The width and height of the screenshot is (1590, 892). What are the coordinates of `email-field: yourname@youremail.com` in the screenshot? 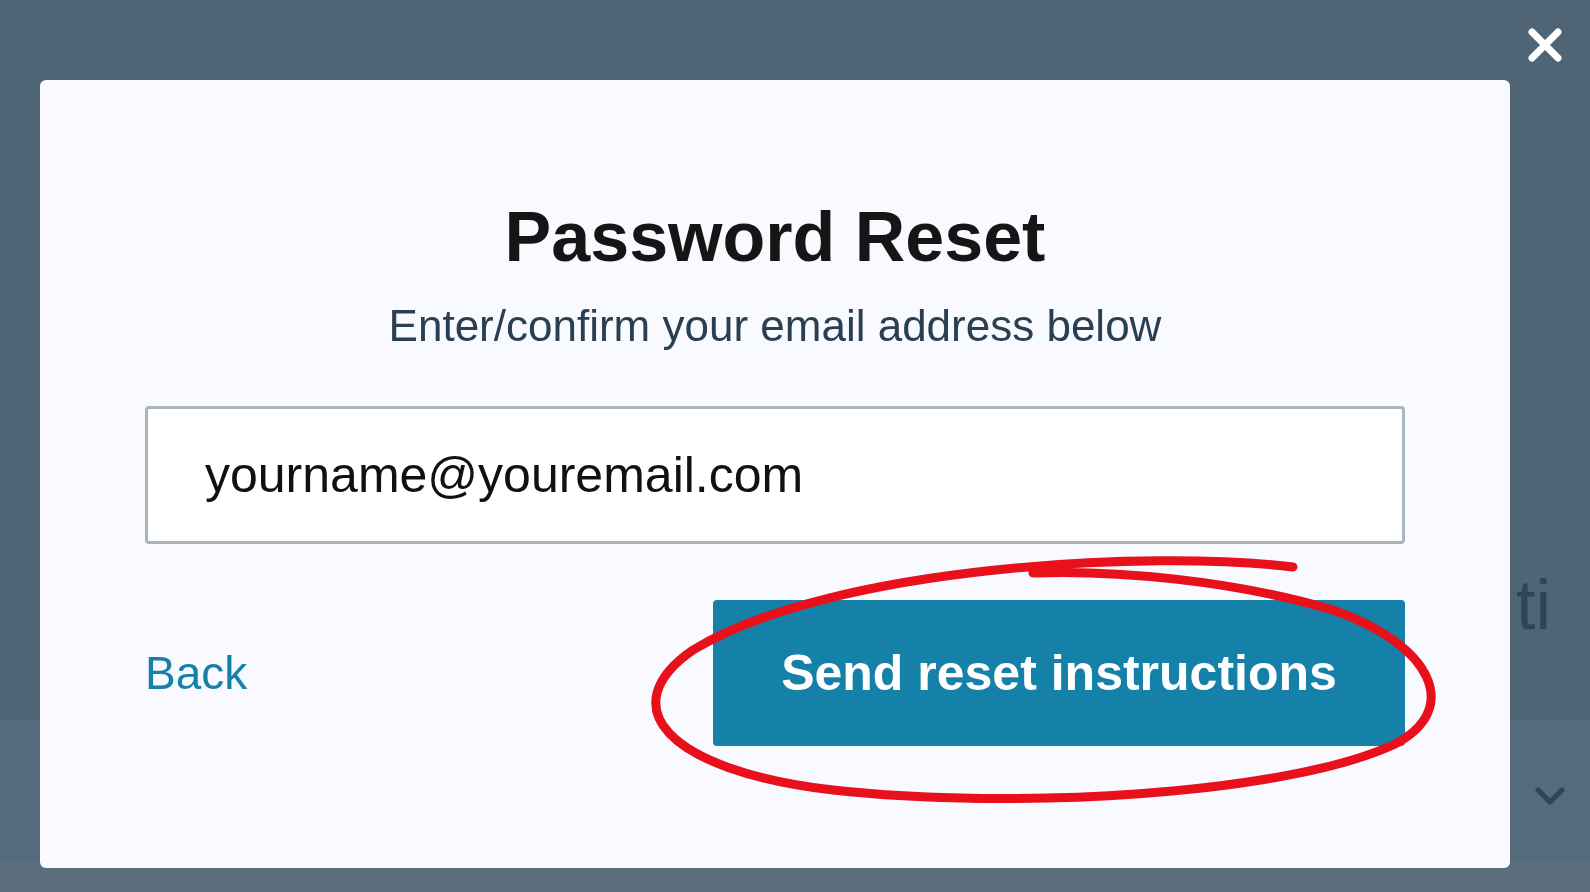 It's located at (775, 475).